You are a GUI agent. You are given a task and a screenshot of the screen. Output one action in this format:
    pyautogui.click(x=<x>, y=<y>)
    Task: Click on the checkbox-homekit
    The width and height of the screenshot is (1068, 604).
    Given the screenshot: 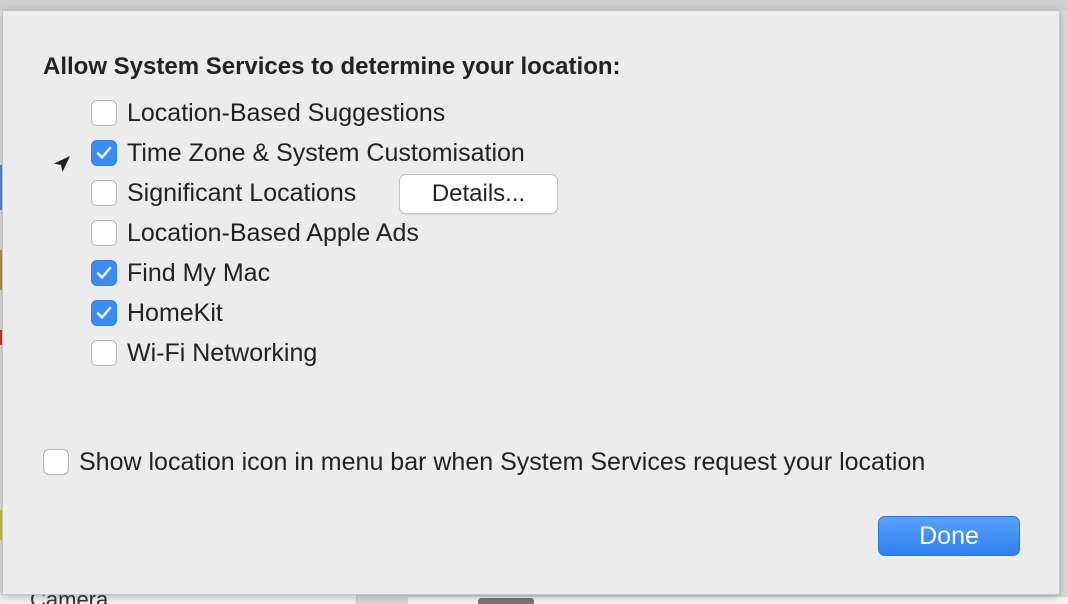 What is the action you would take?
    pyautogui.click(x=104, y=313)
    